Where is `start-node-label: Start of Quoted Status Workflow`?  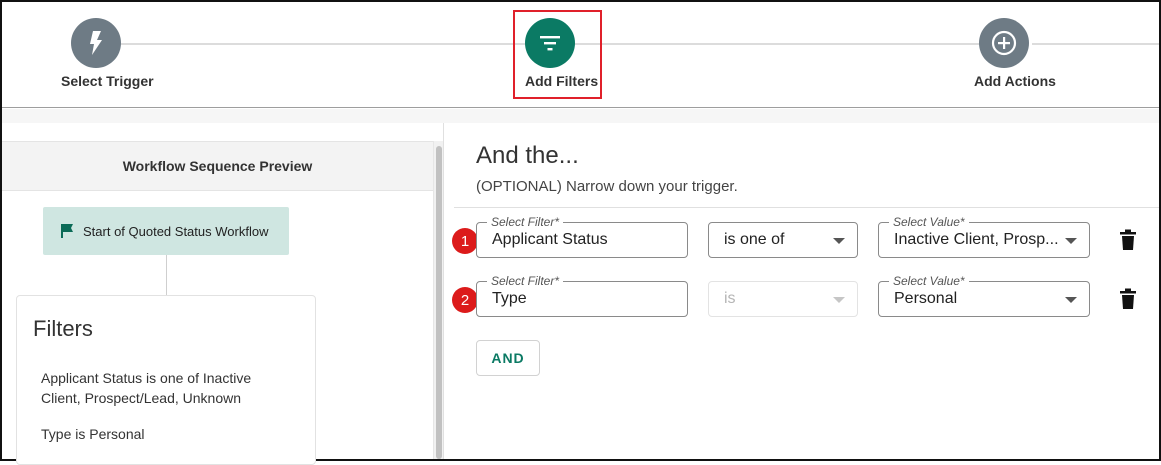 start-node-label: Start of Quoted Status Workflow is located at coordinates (176, 231).